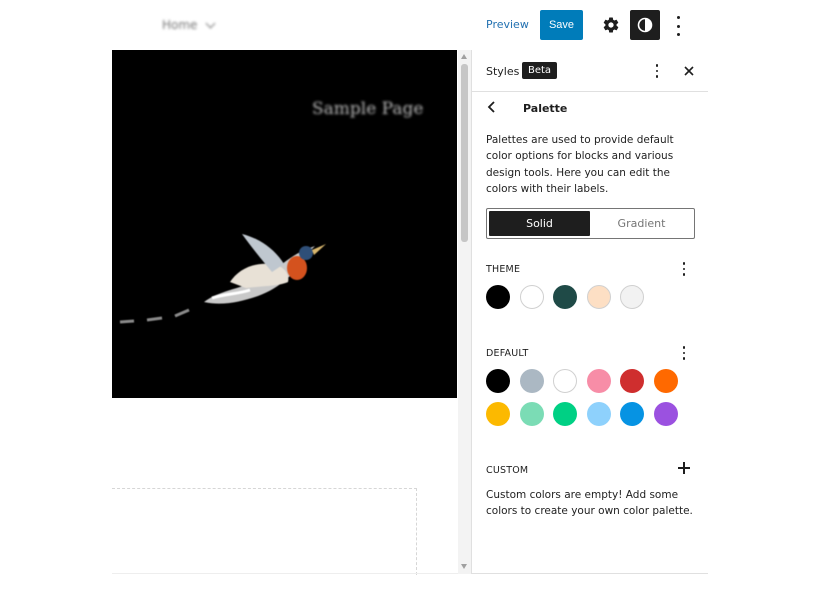  What do you see at coordinates (539, 223) in the screenshot?
I see `tab-solid: Solid` at bounding box center [539, 223].